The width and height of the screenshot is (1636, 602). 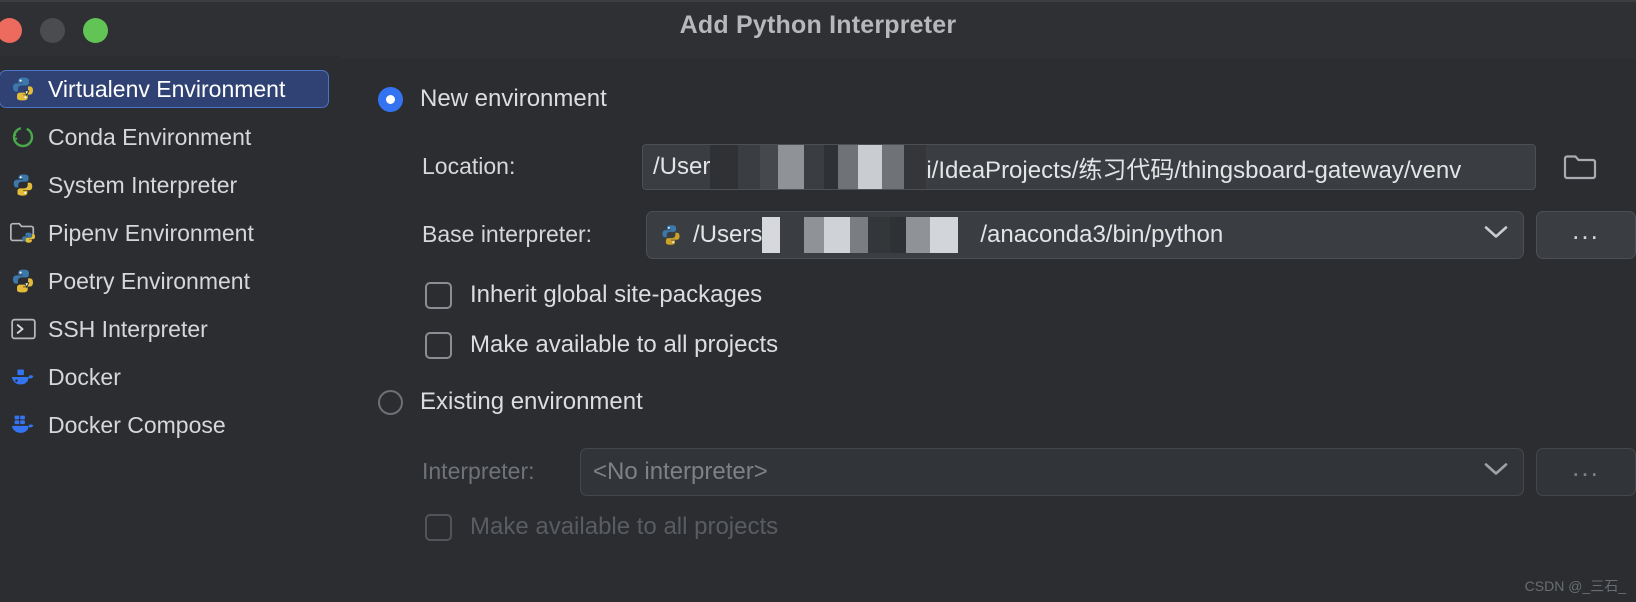 What do you see at coordinates (531, 401) in the screenshot?
I see `existing-environment-label: Existing environment` at bounding box center [531, 401].